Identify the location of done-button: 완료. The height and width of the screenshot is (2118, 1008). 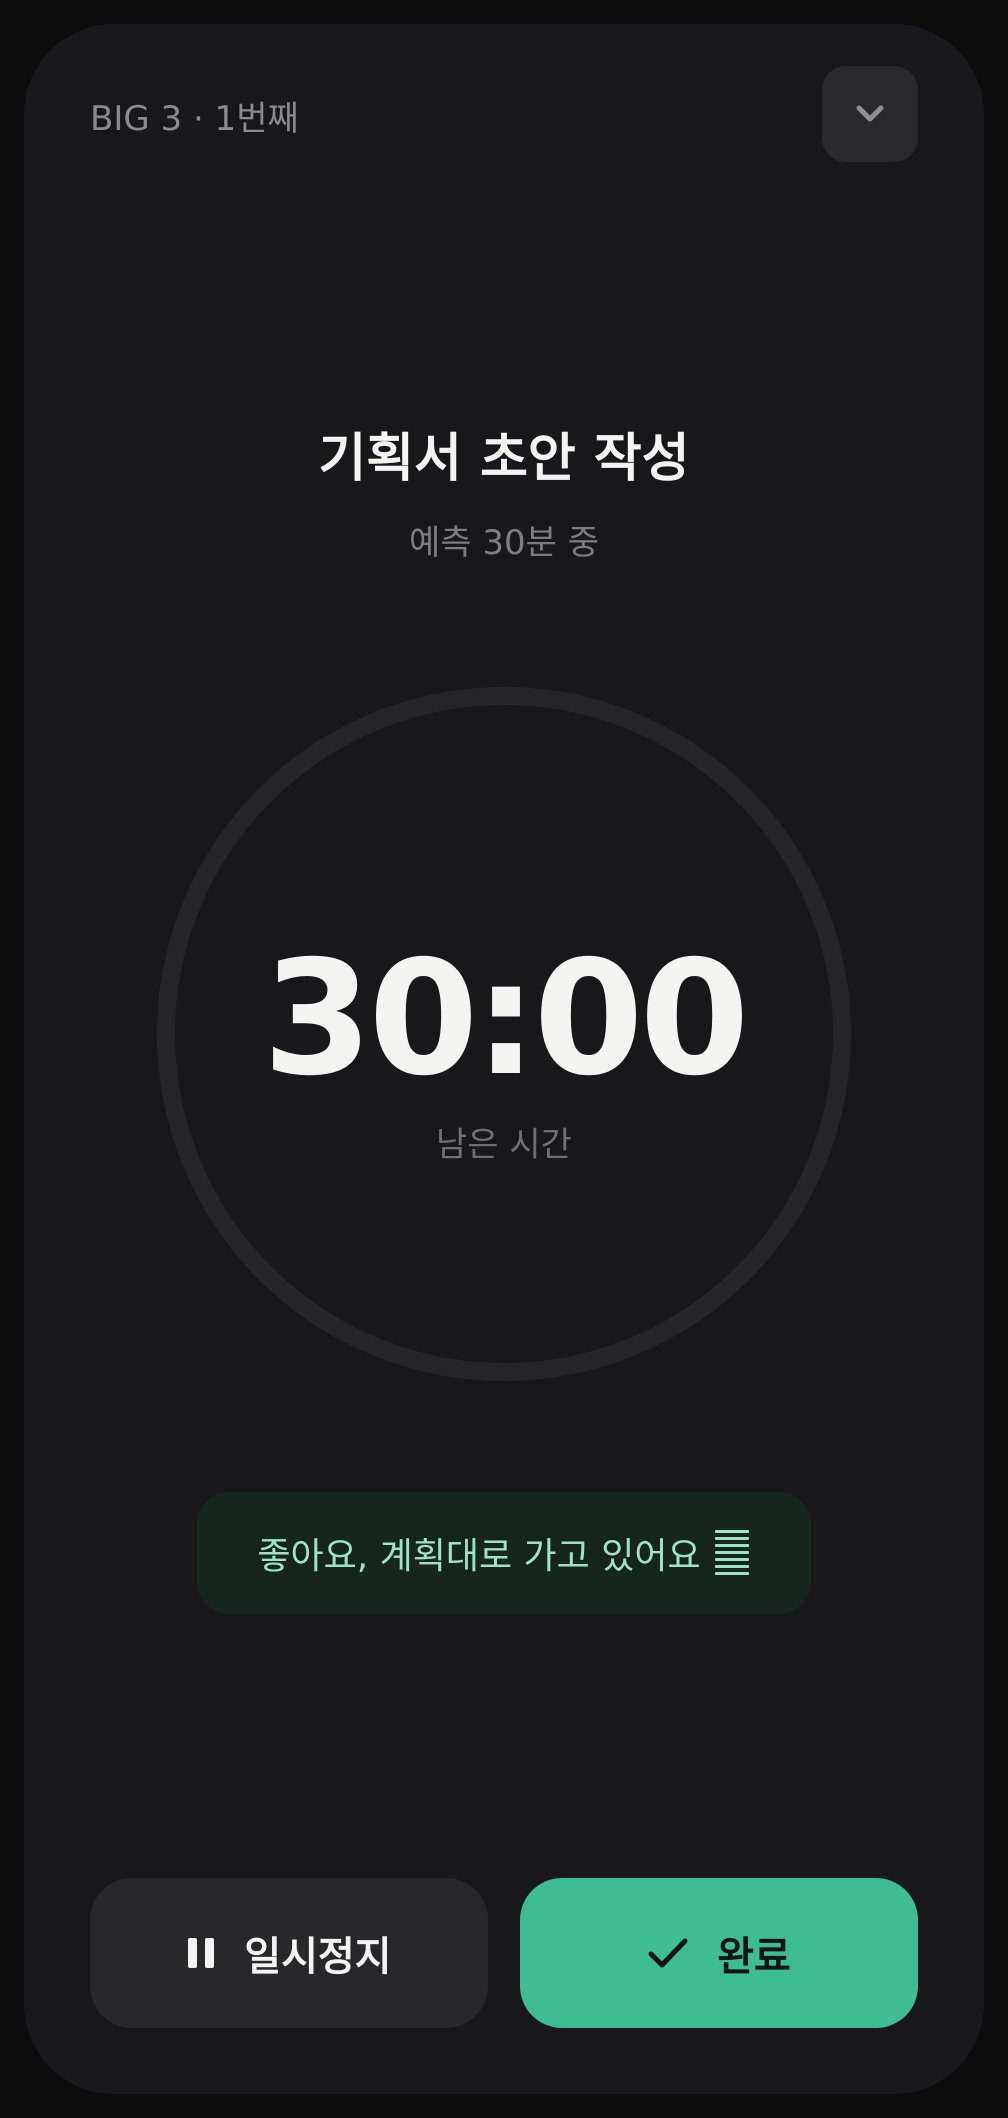
(719, 1953).